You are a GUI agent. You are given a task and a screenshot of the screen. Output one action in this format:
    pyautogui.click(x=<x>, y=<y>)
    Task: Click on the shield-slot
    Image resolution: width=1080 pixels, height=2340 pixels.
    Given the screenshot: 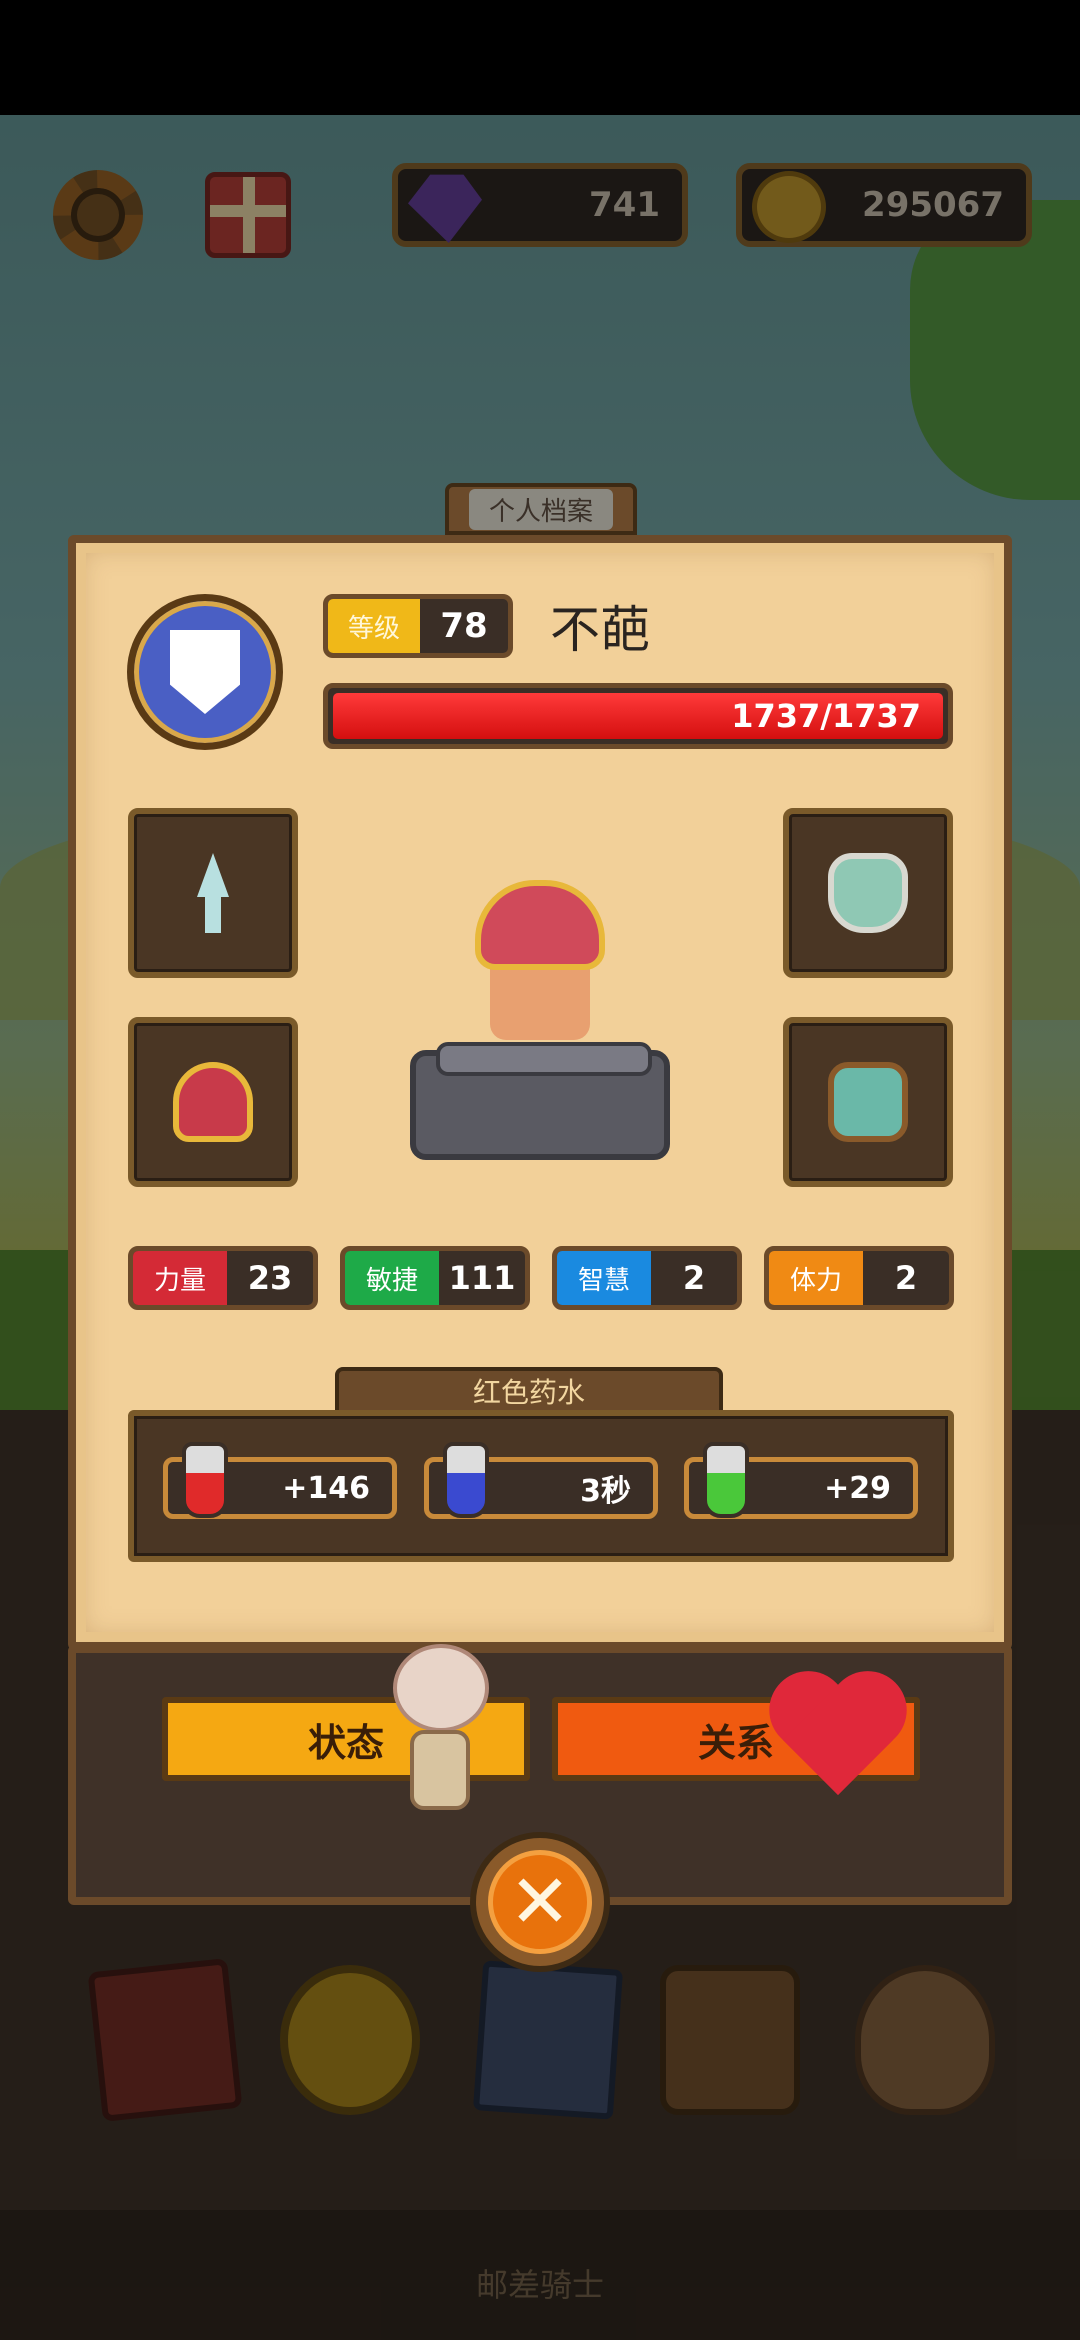 What is the action you would take?
    pyautogui.click(x=868, y=893)
    